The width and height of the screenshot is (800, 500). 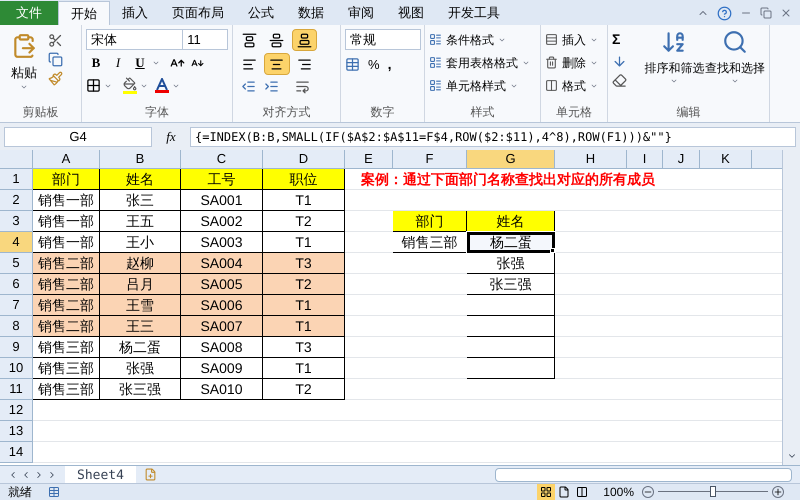 I want to click on ribbon-tab: 页面布局, so click(x=198, y=13).